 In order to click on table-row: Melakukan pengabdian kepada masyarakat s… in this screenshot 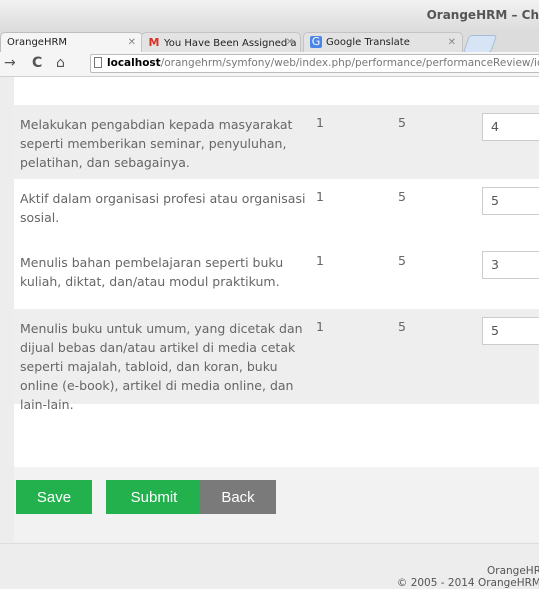, I will do `click(276, 142)`.